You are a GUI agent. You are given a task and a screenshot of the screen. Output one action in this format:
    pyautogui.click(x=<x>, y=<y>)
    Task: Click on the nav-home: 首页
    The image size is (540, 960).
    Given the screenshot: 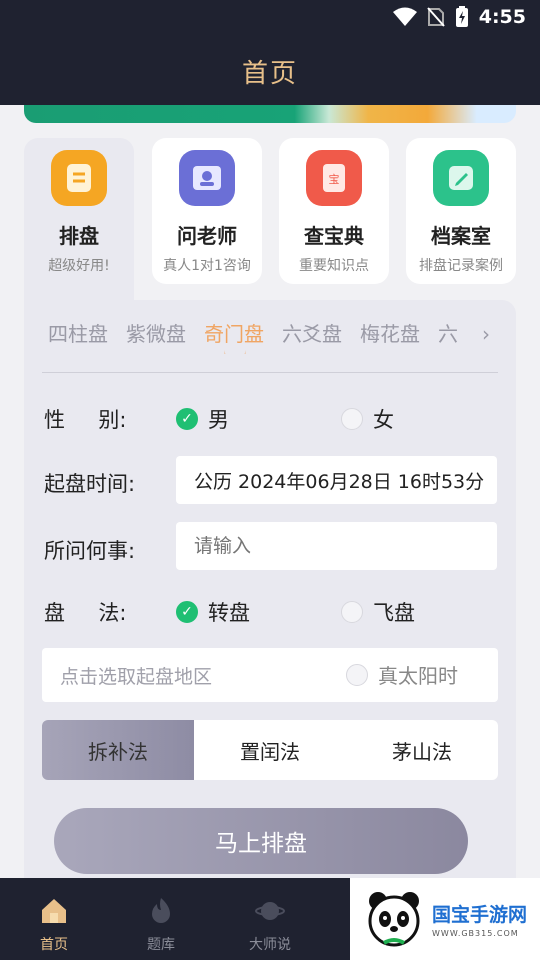 What is the action you would take?
    pyautogui.click(x=54, y=919)
    